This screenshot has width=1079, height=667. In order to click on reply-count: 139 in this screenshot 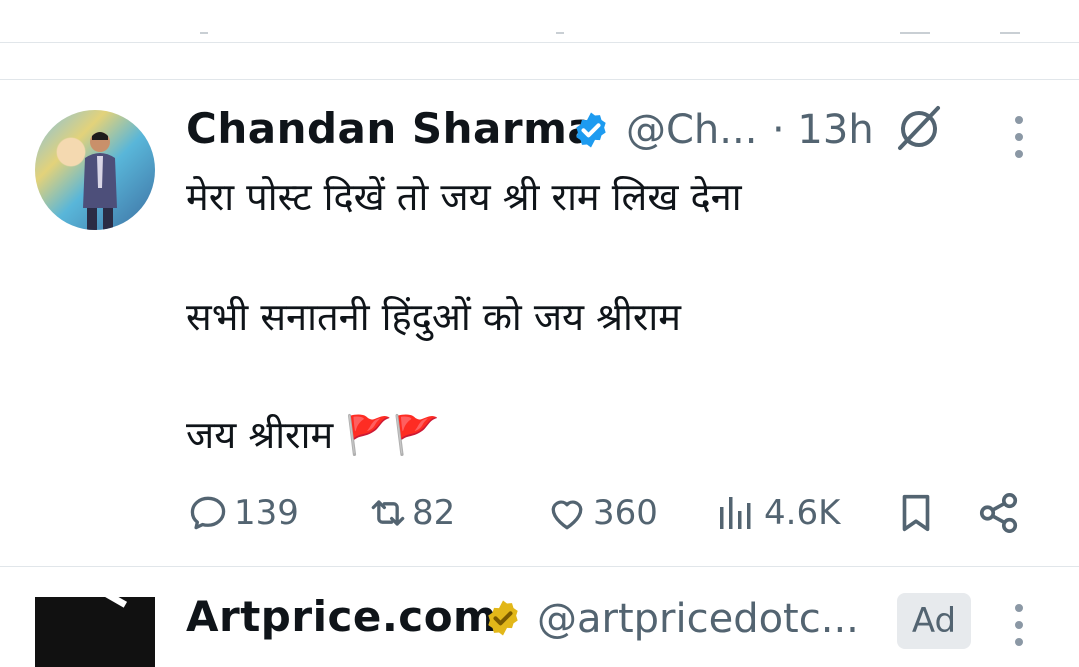, I will do `click(266, 513)`.